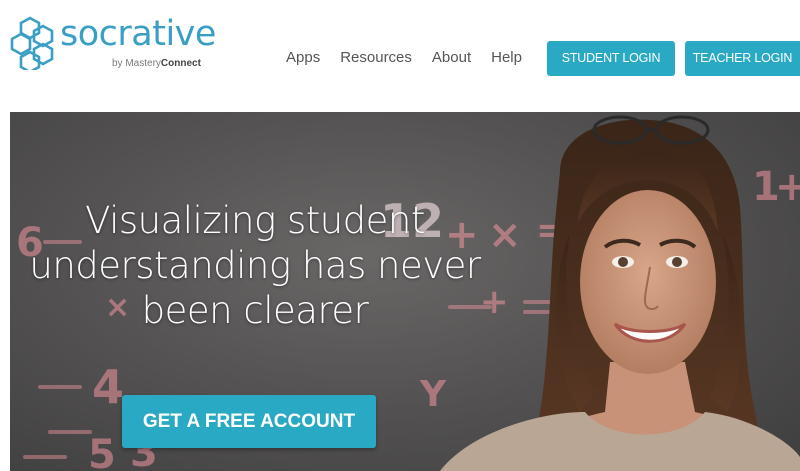 The height and width of the screenshot is (471, 800). I want to click on main-nav: Apps Resources About Help, so click(414, 58).